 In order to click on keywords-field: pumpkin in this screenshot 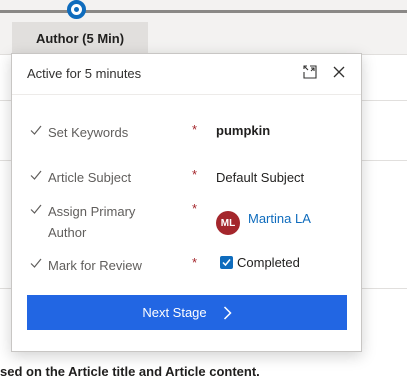, I will do `click(243, 130)`.